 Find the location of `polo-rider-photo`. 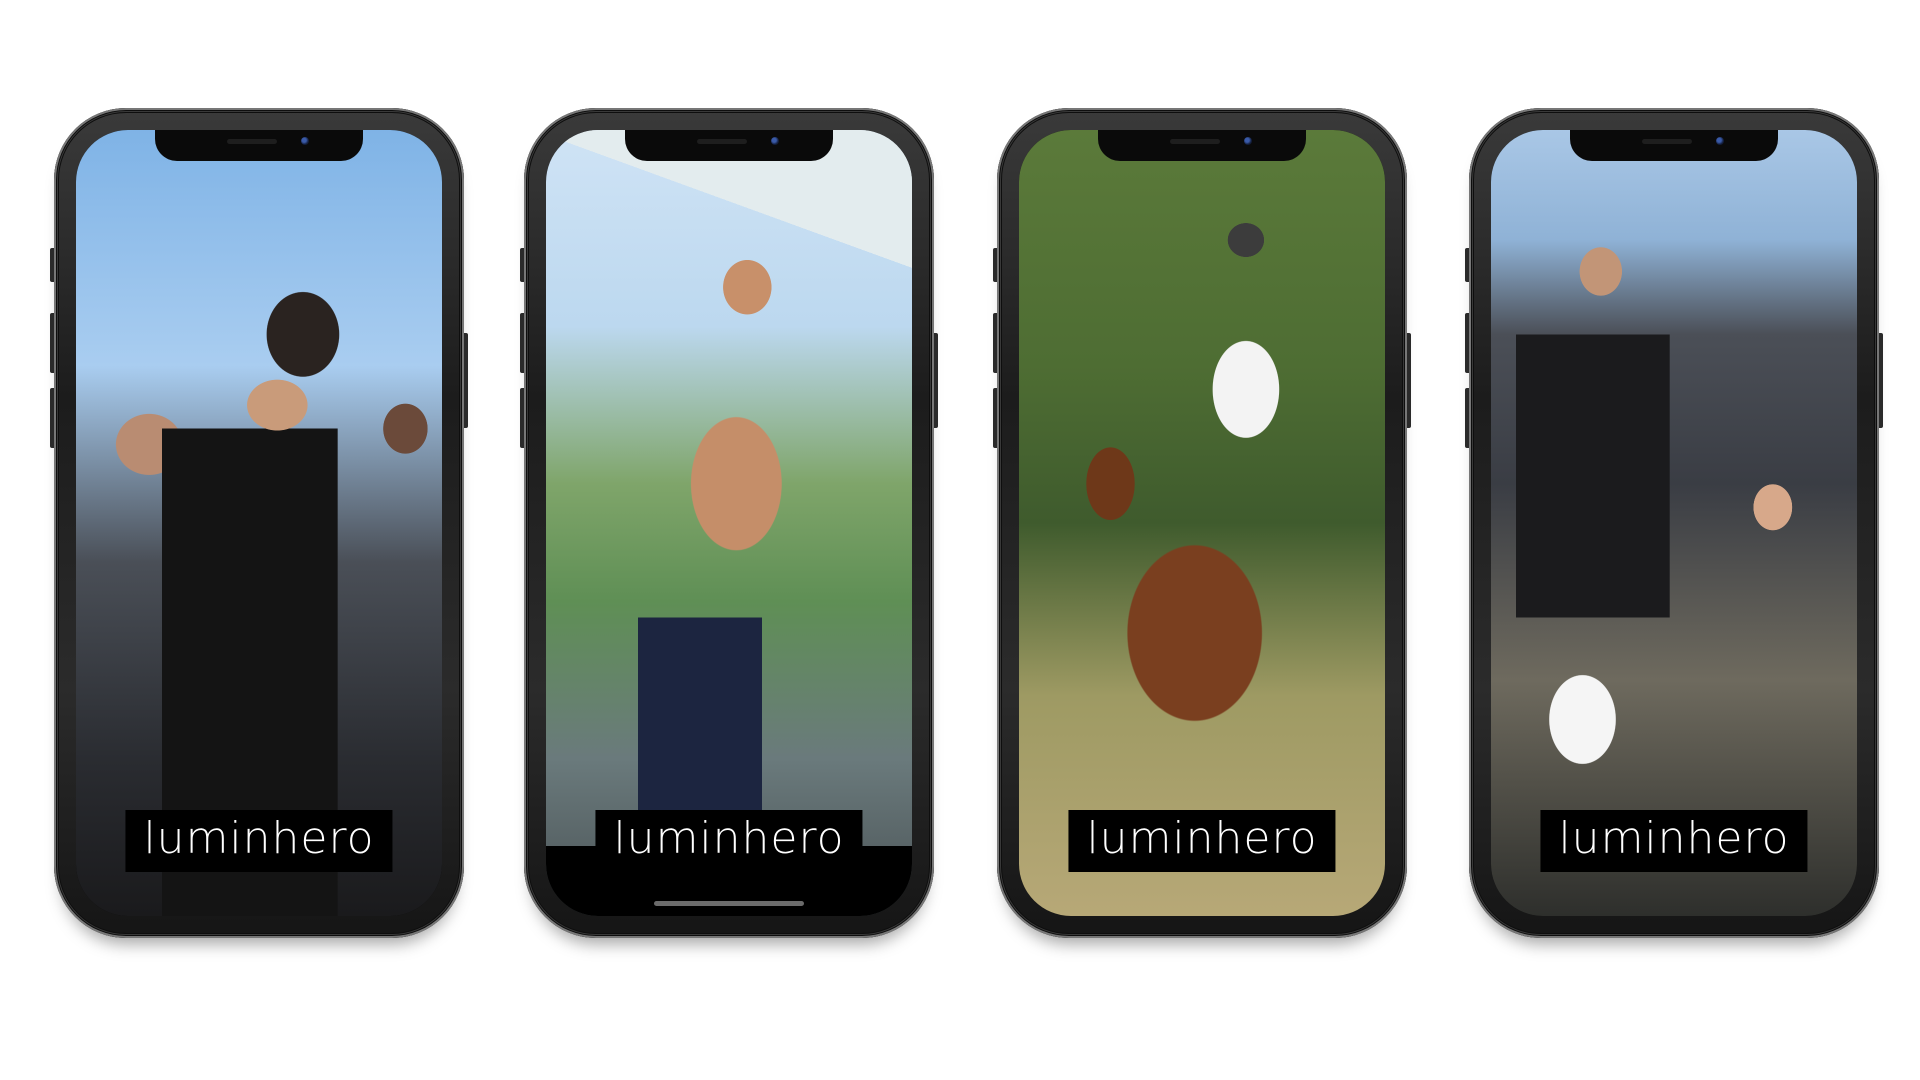

polo-rider-photo is located at coordinates (1202, 523).